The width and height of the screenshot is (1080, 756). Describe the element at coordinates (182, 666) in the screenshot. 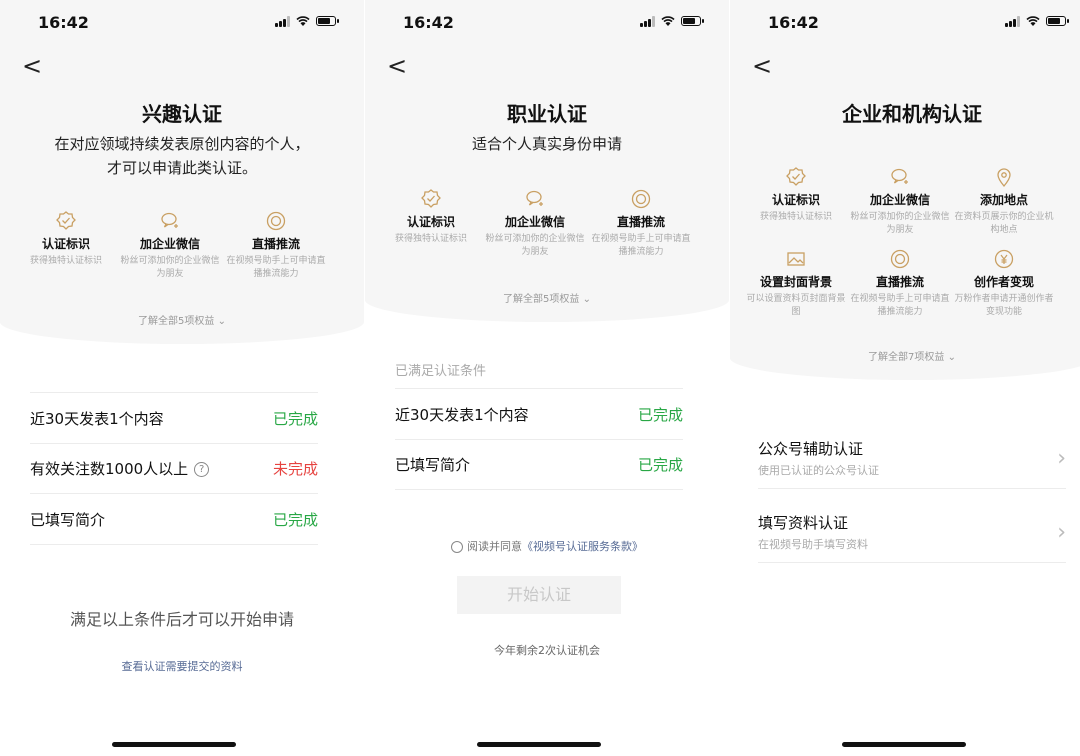

I see `view-required-materials-link: 查看认证需要提交的资料` at that location.